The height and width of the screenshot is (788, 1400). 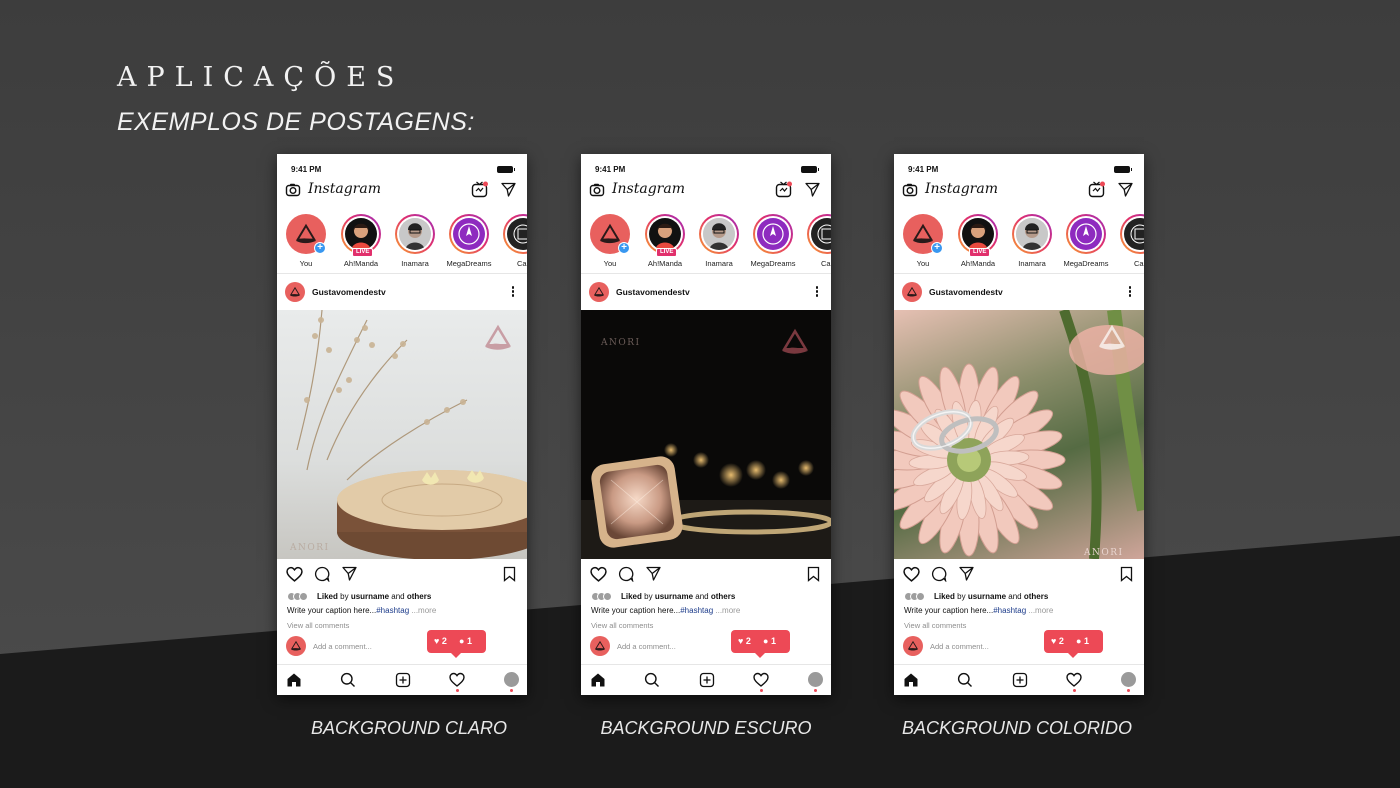 I want to click on page-subtitle: EXEMPLOS DE POSTAGENS:, so click(x=296, y=122).